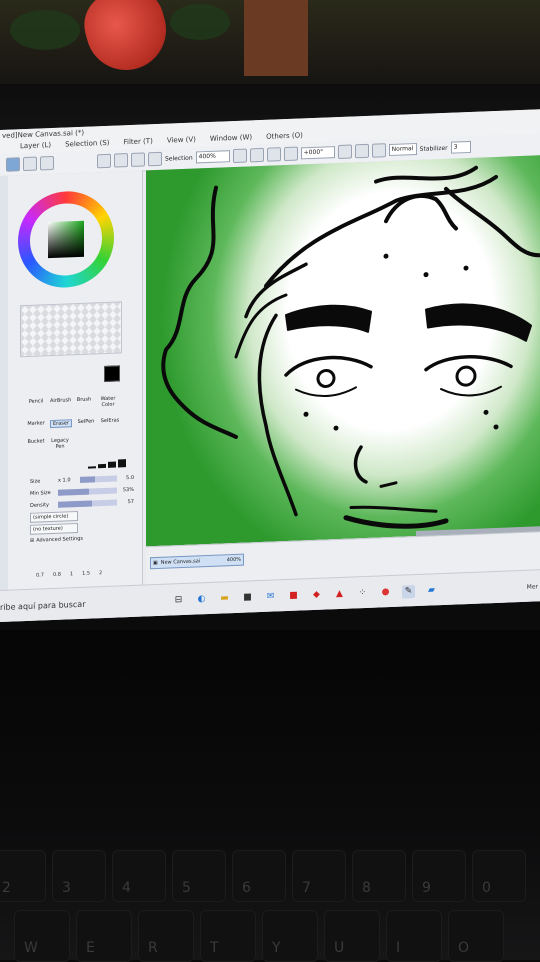 Image resolution: width=540 pixels, height=962 pixels. What do you see at coordinates (316, 594) in the screenshot?
I see `red-cube-icon: ◆` at bounding box center [316, 594].